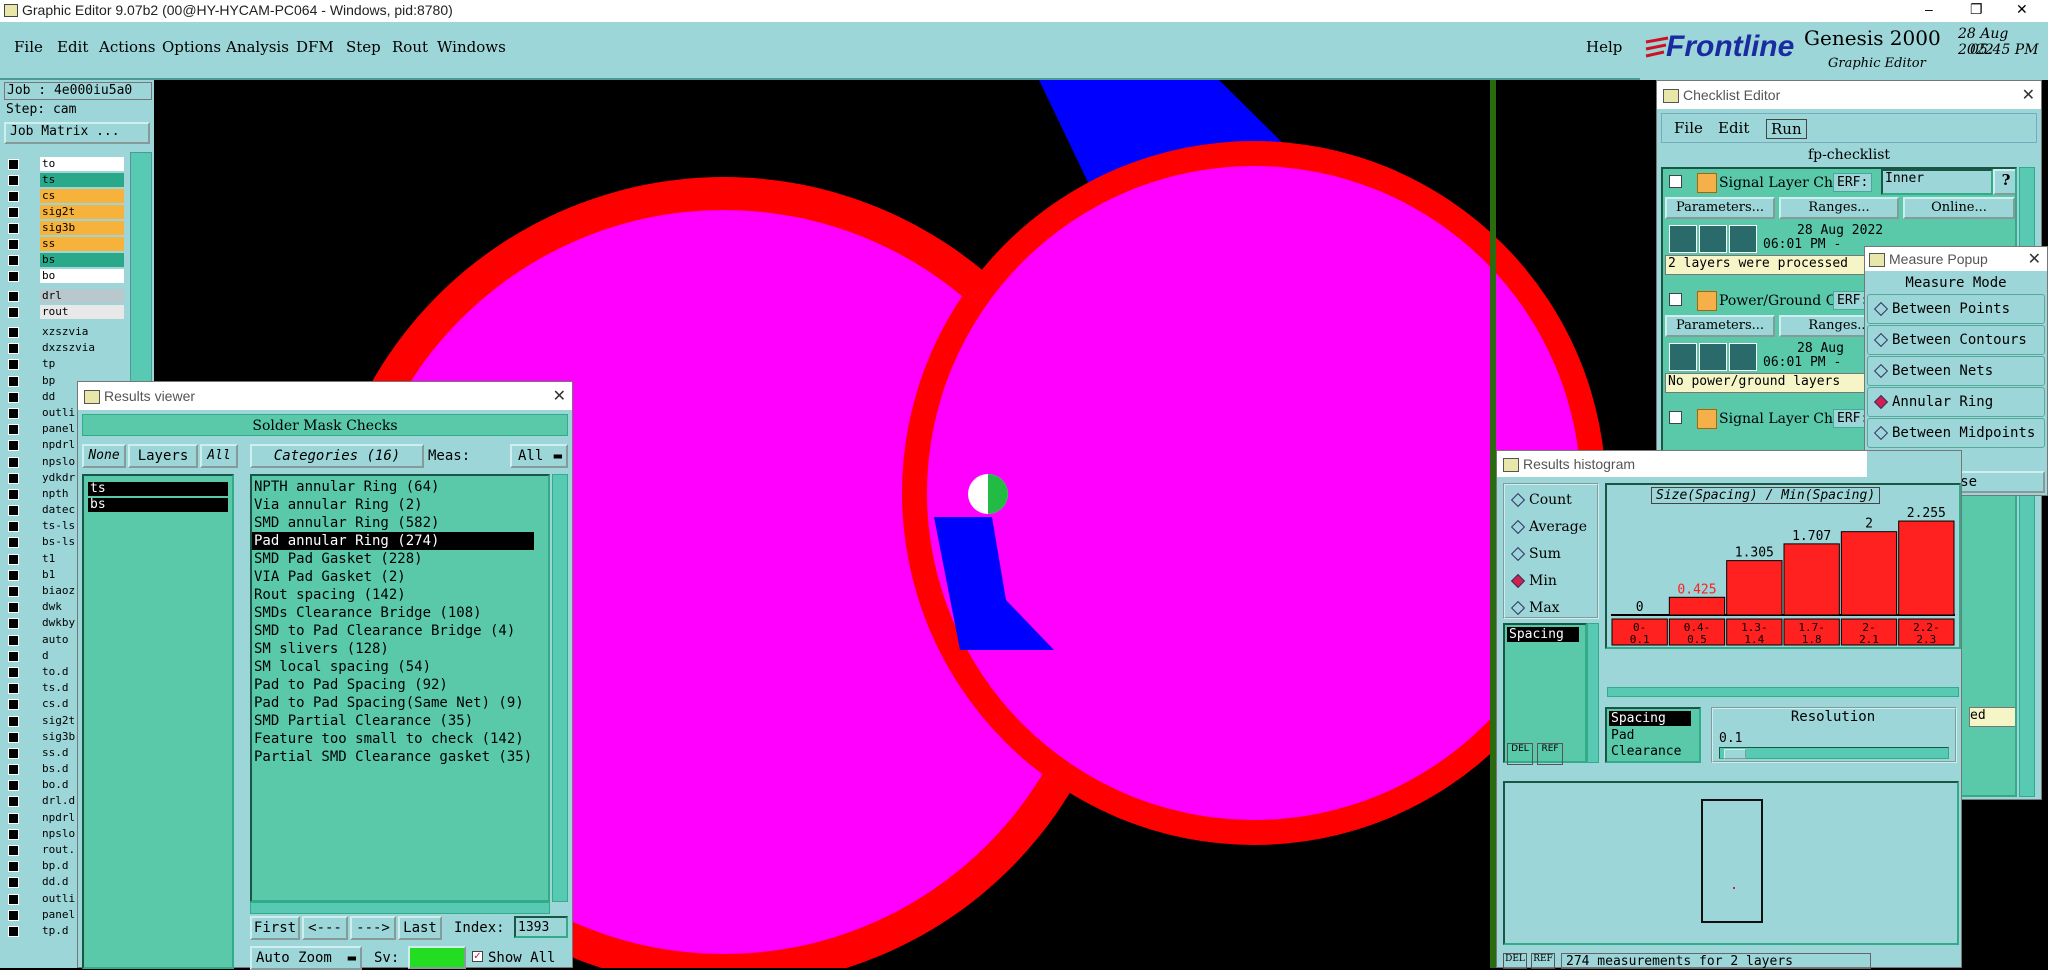 This screenshot has height=970, width=2048. I want to click on menu-help: Help, so click(1604, 47).